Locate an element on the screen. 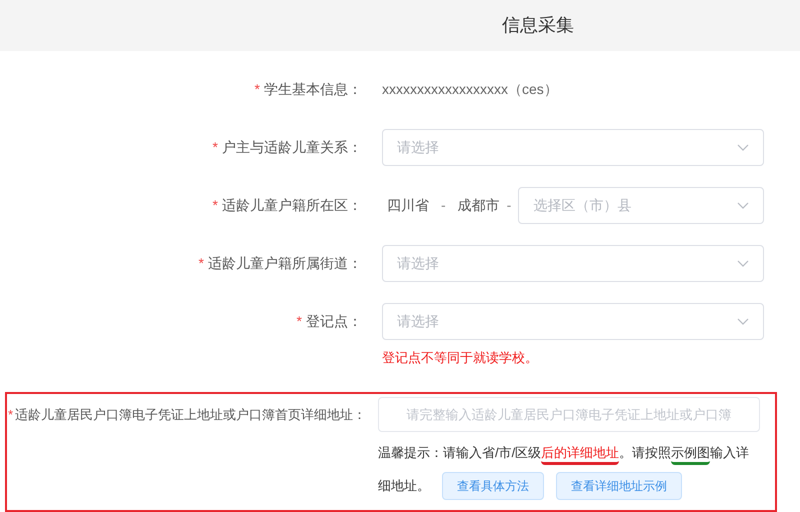  hint-text: 温馨提示：请输入省/市/区级后的详细地址。请按照示例图输入详 is located at coordinates (564, 453).